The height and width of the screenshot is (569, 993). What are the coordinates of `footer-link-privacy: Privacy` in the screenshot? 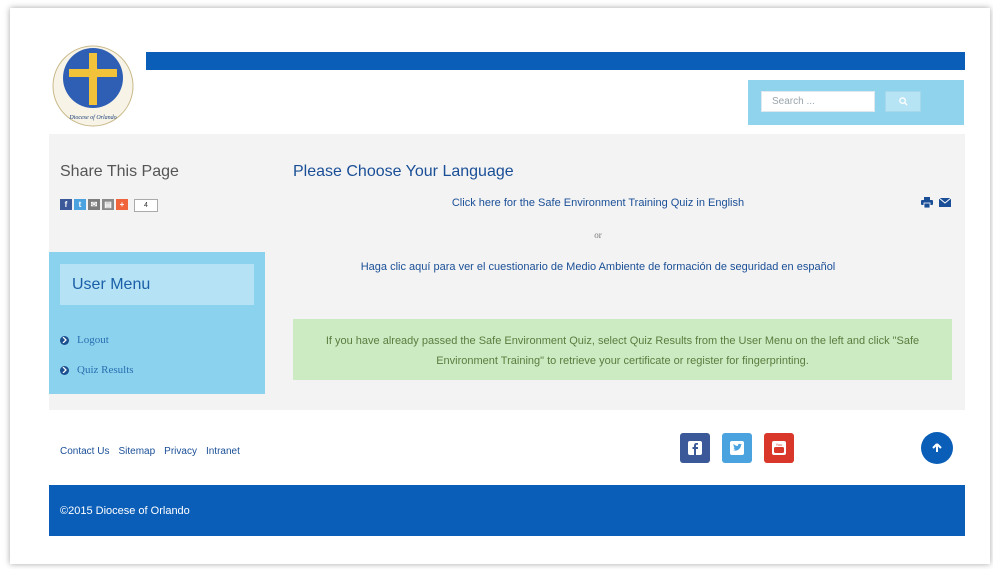 It's located at (180, 451).